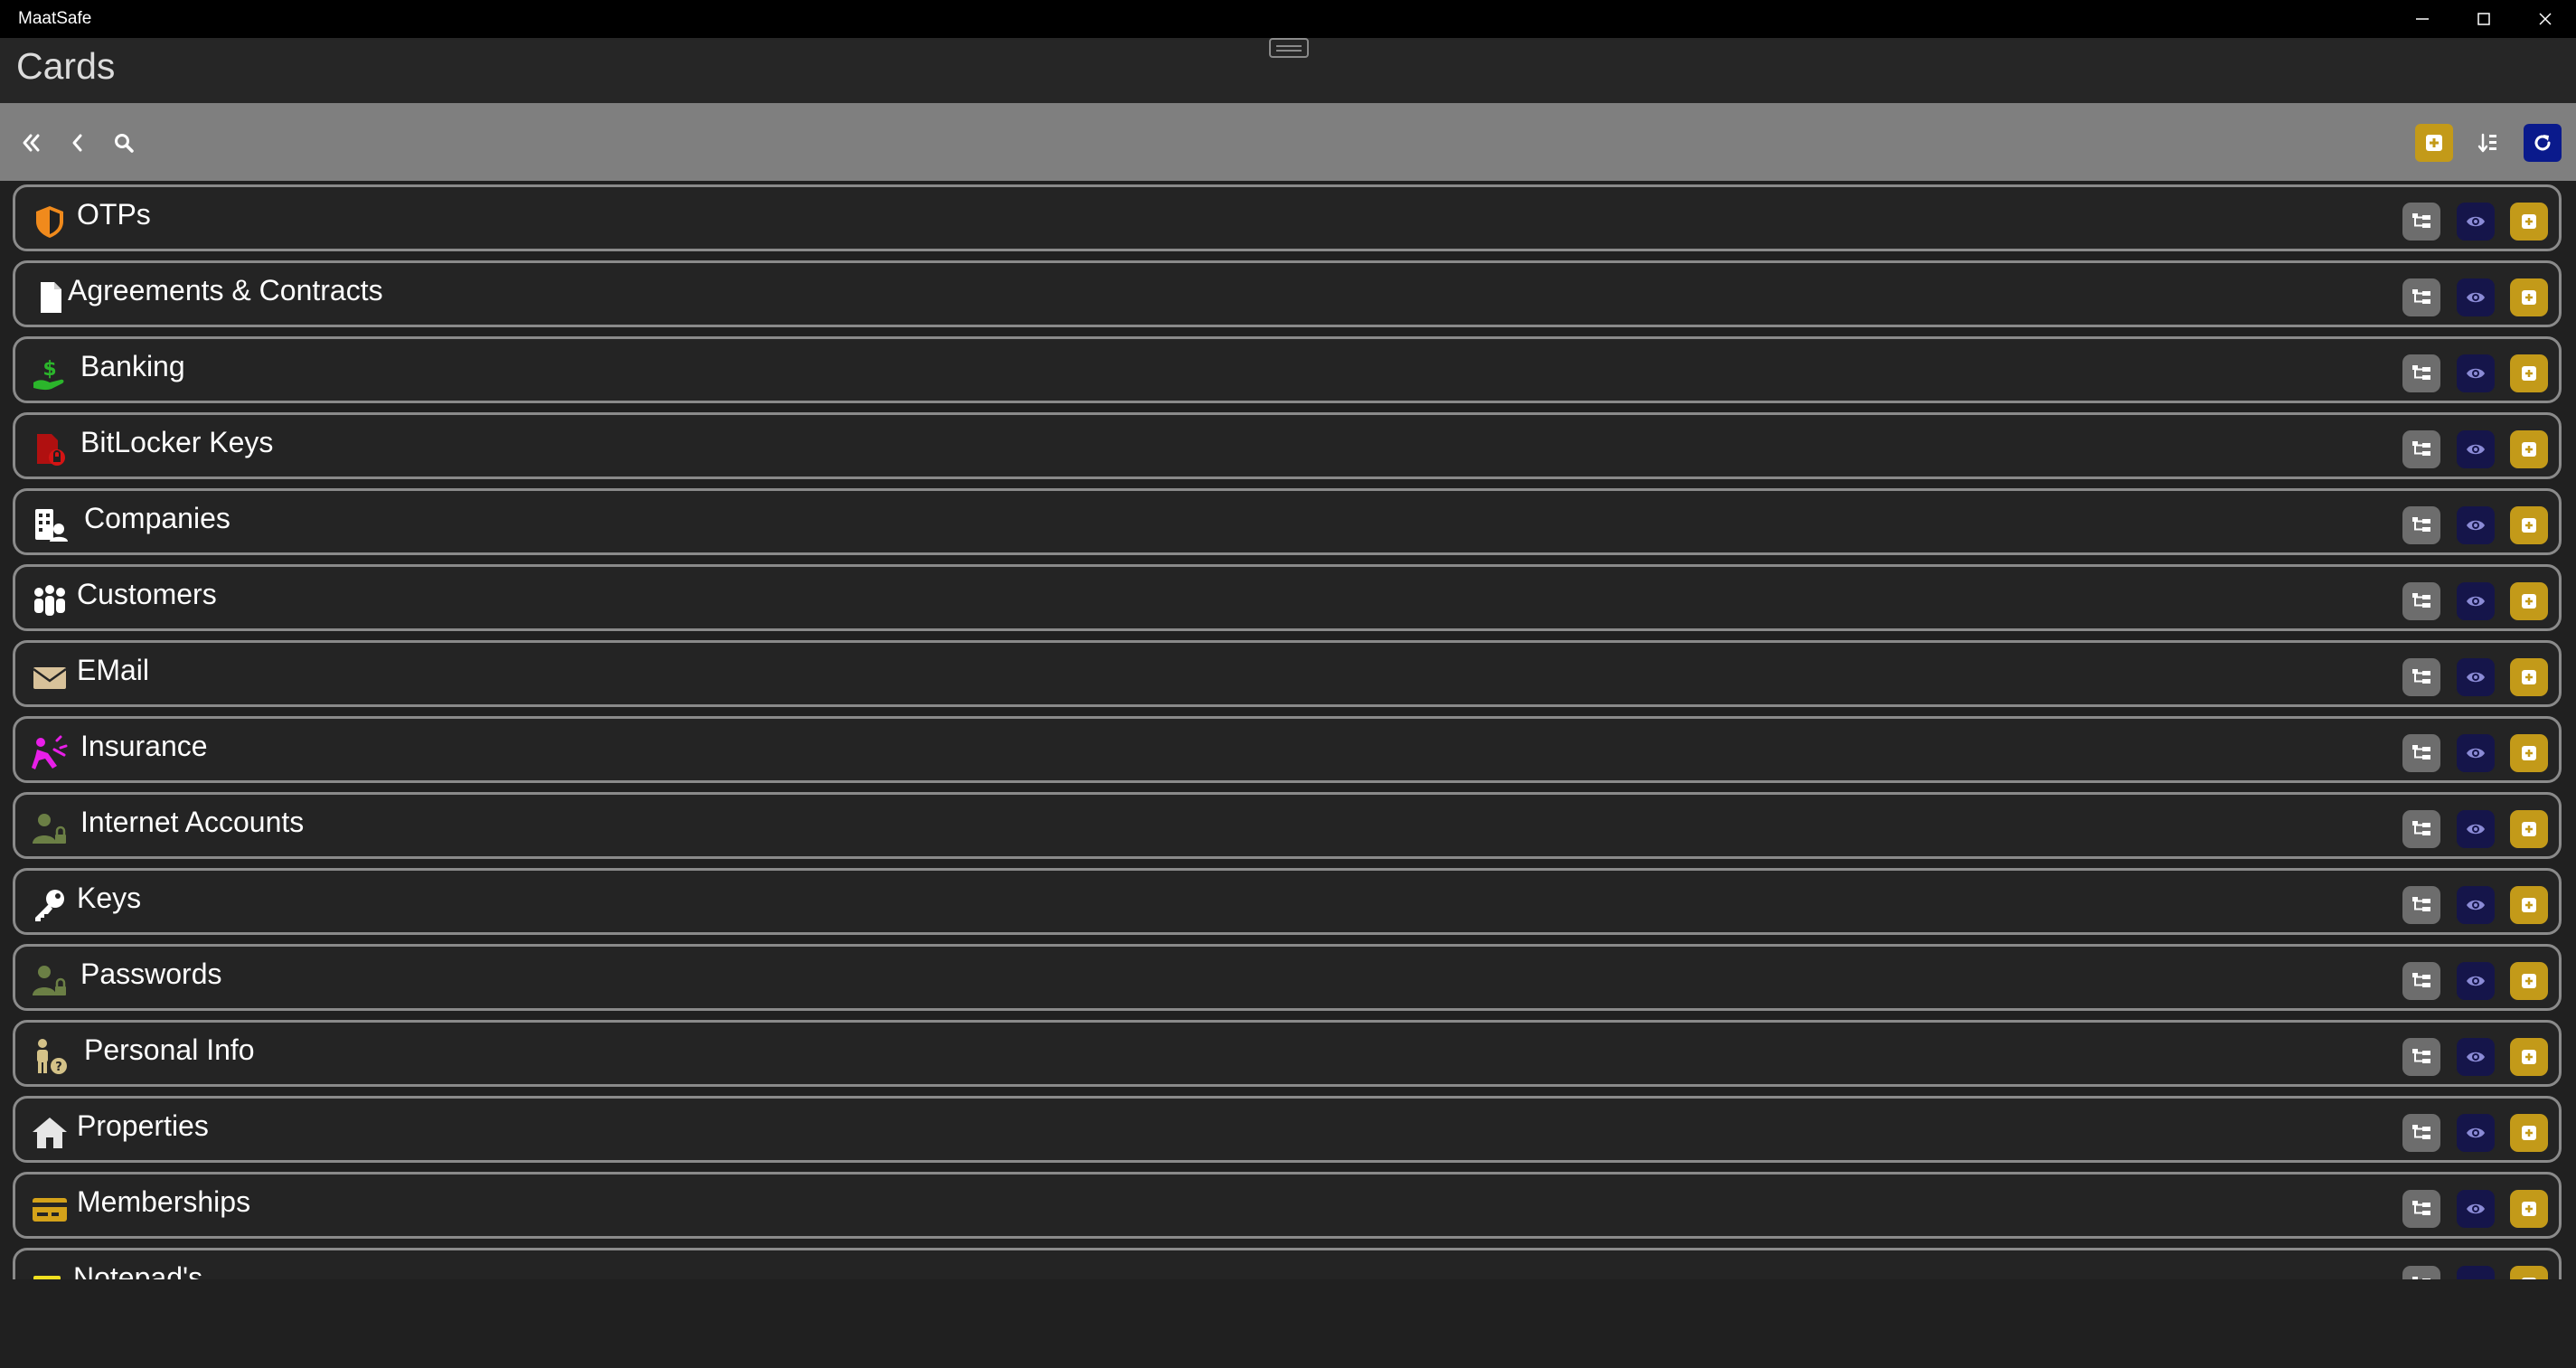 This screenshot has width=2576, height=1368. I want to click on add-category-button, so click(2434, 143).